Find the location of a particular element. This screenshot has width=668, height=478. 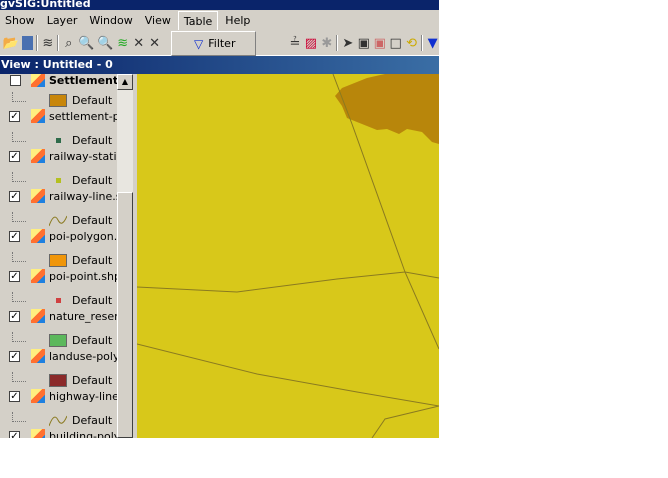

menu-view: View is located at coordinates (158, 20).